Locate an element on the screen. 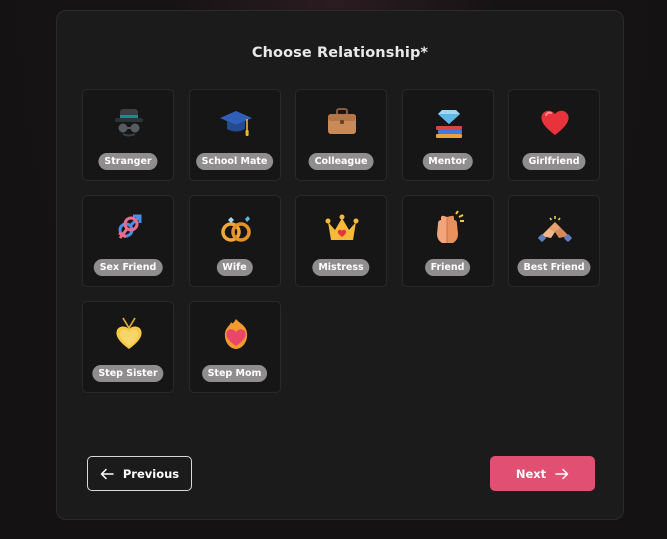 The height and width of the screenshot is (539, 667). relationship-option-best-friend: Best Friend is located at coordinates (554, 241).